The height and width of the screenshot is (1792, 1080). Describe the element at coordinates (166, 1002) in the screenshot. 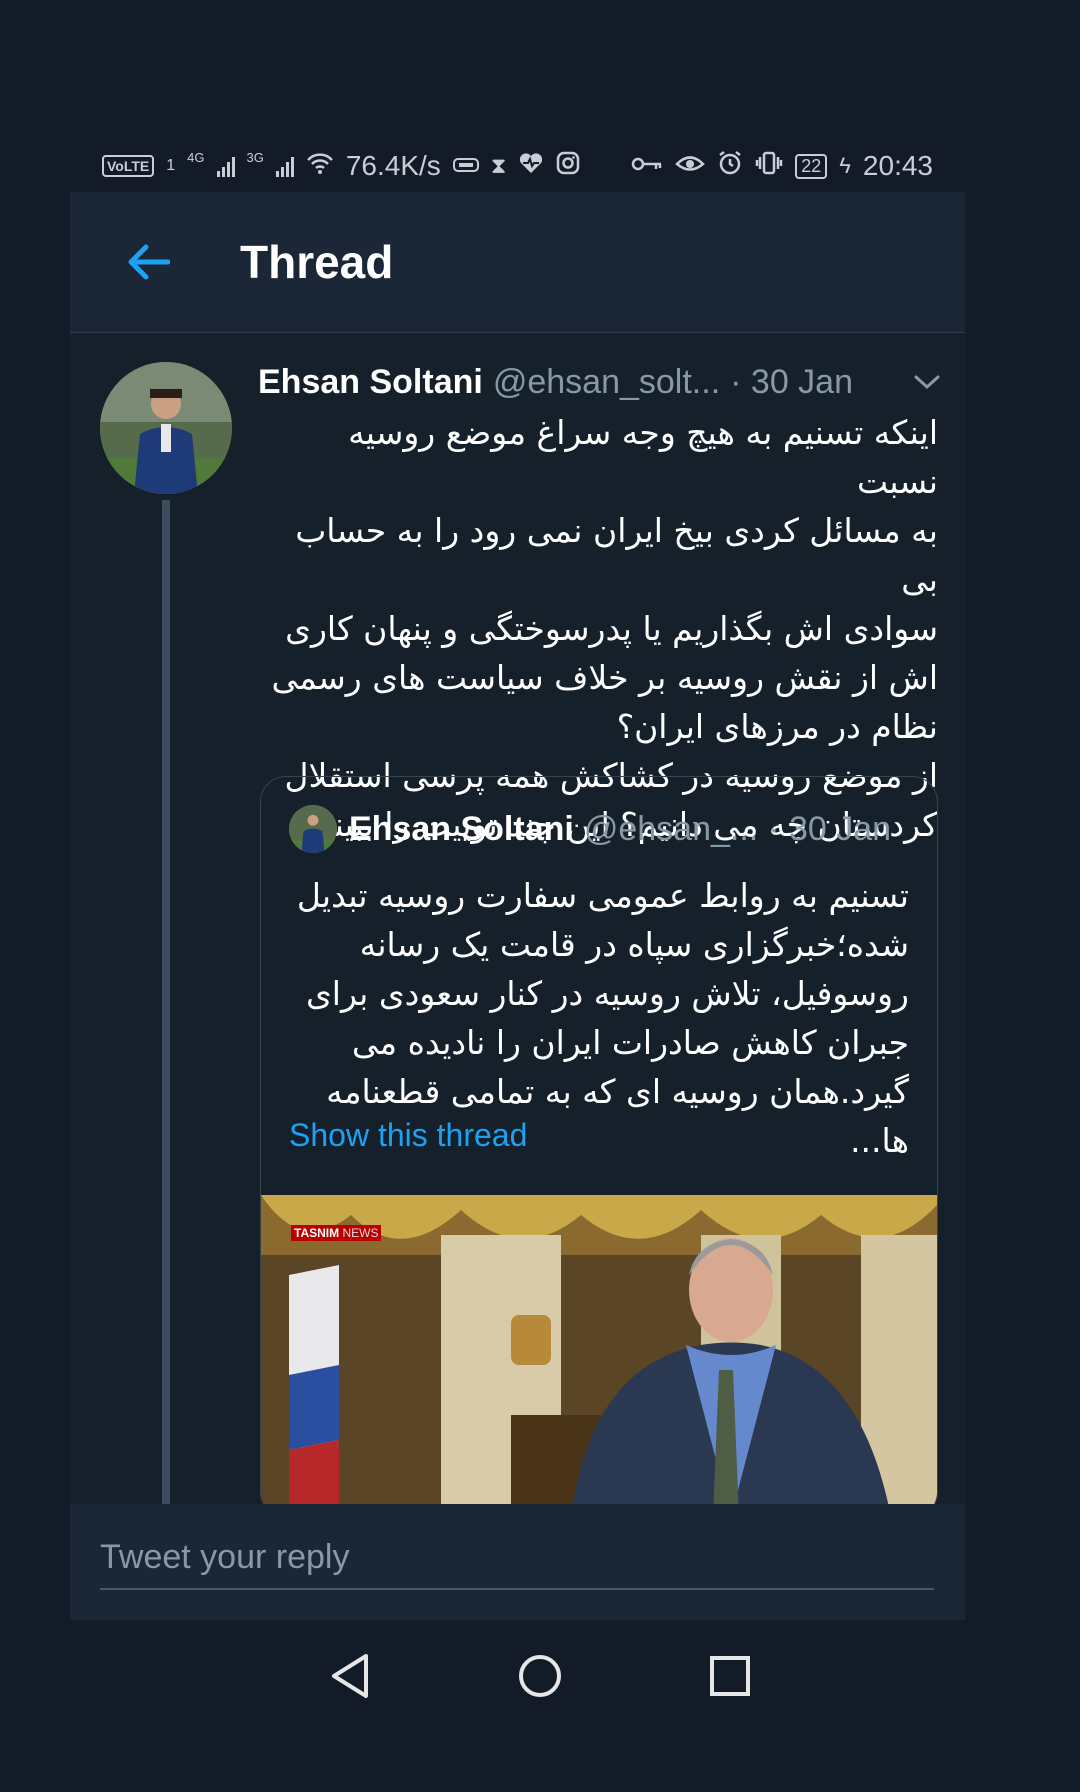

I see `thread-line` at that location.